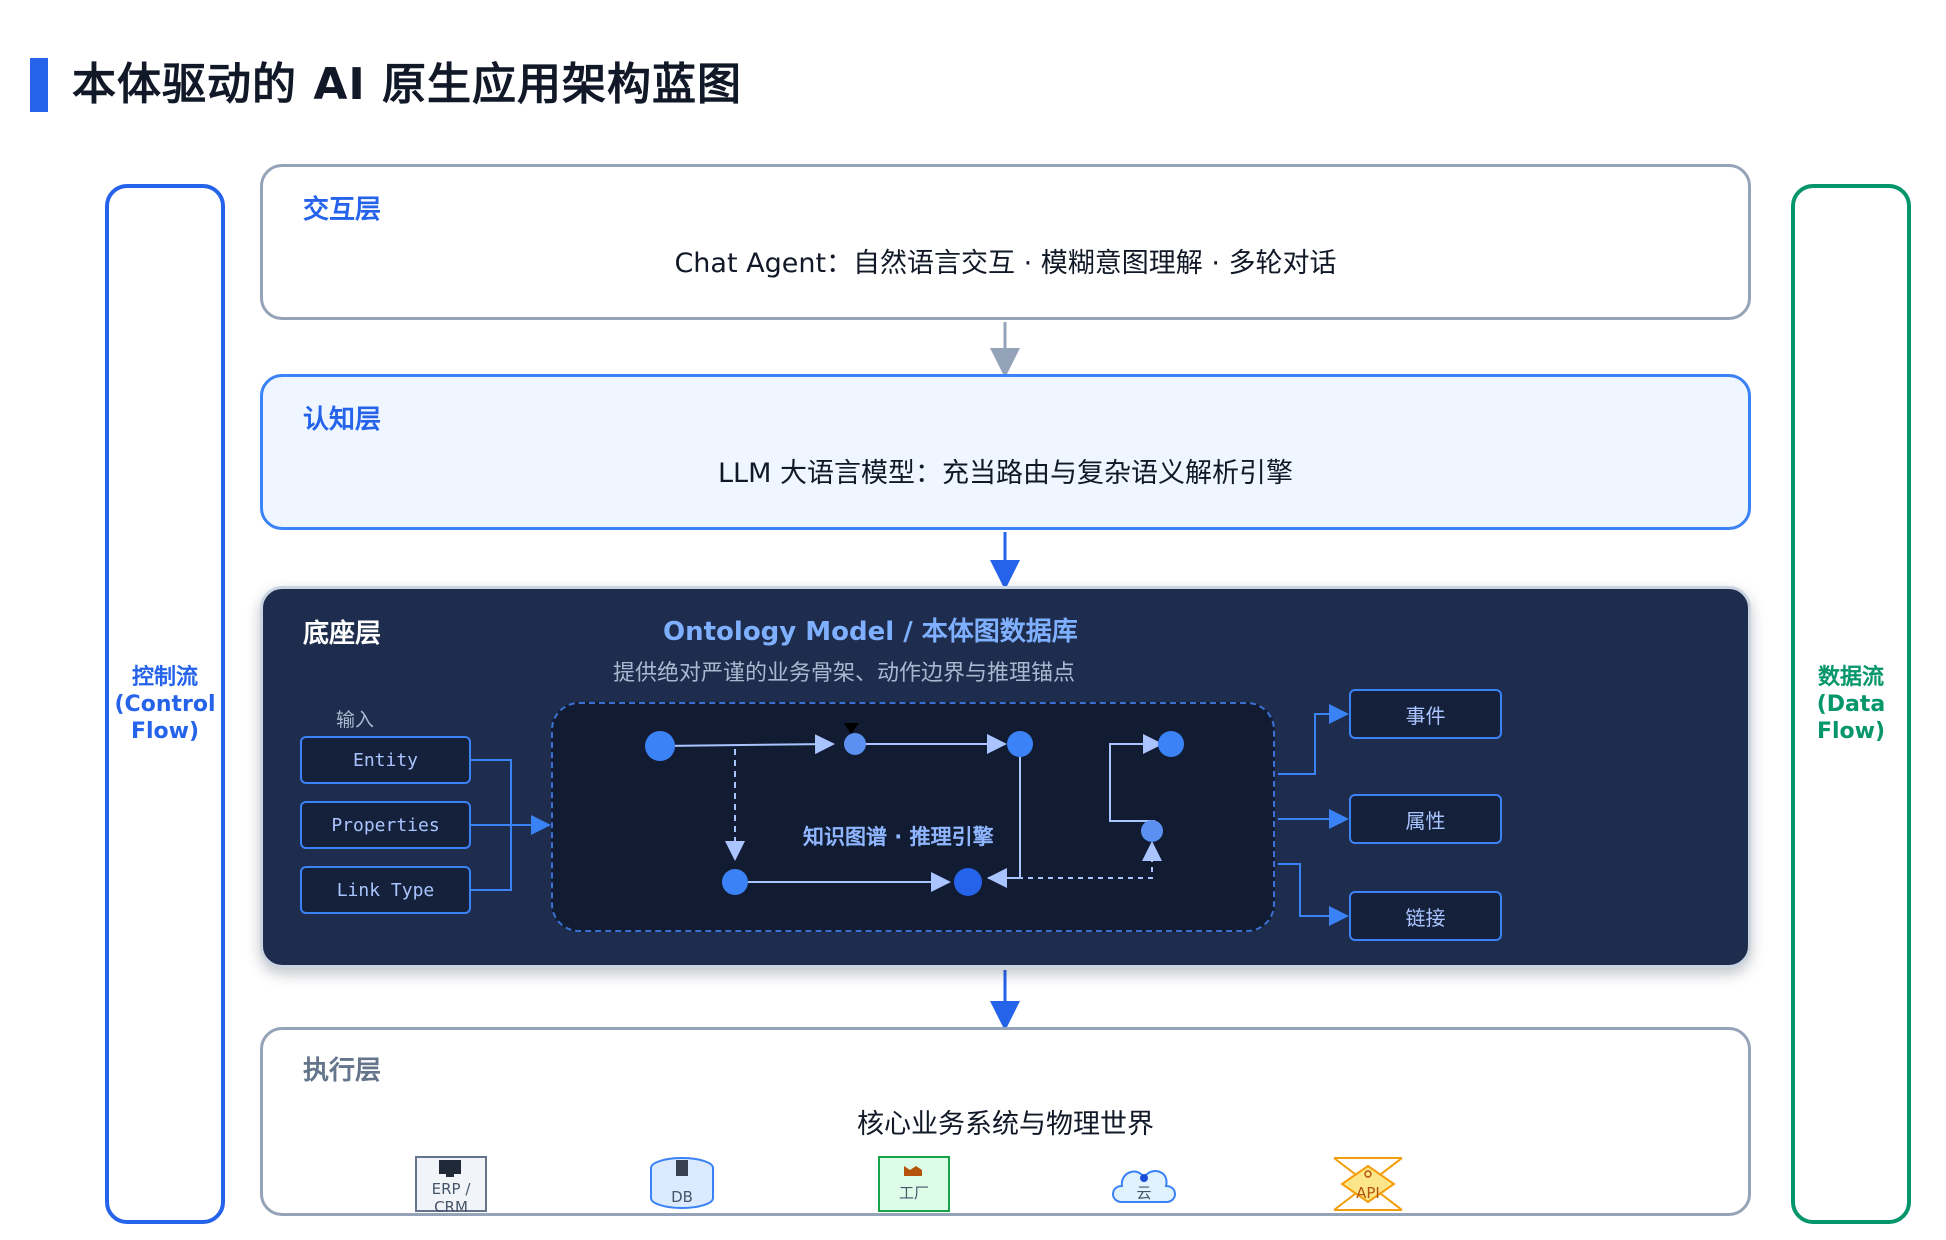 Image resolution: width=1946 pixels, height=1240 pixels. Describe the element at coordinates (1368, 1193) in the screenshot. I see `api-label: API` at that location.